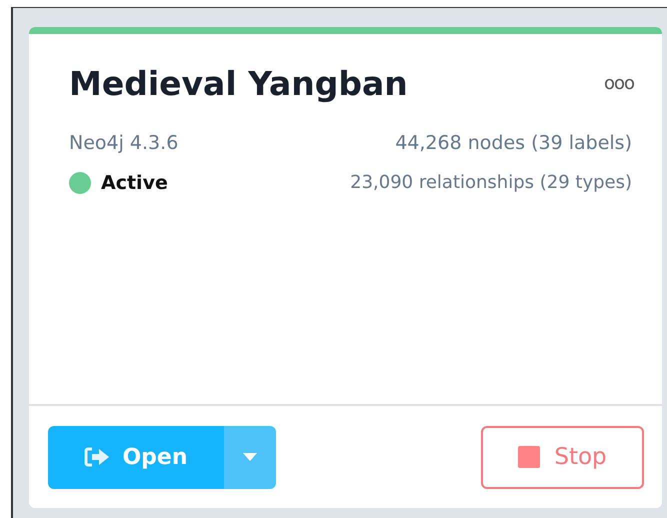  Describe the element at coordinates (562, 457) in the screenshot. I see `stop-button: Stop` at that location.